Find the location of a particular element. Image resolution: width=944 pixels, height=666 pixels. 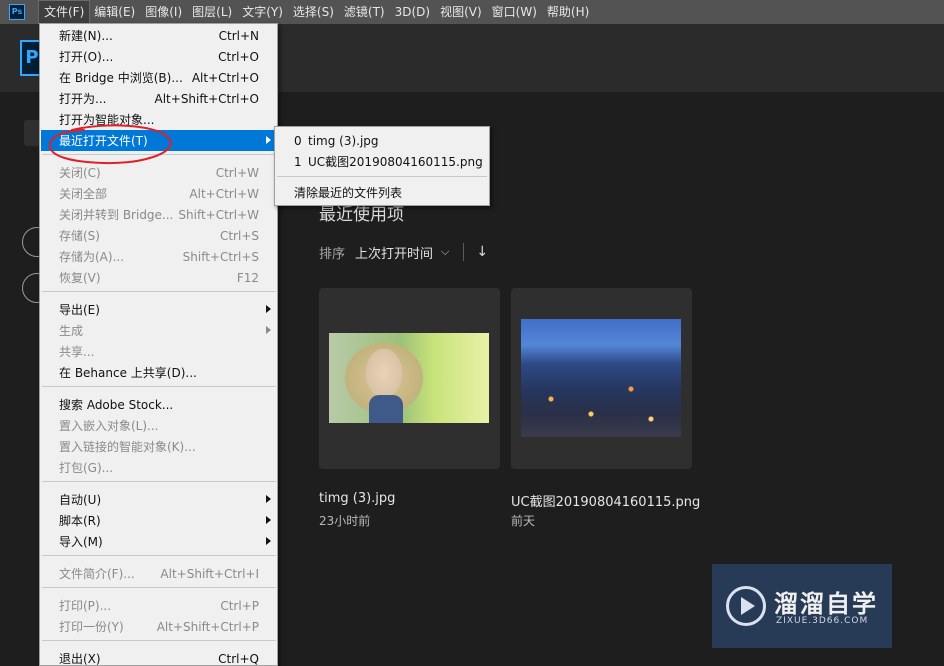

menu-item-revert: 恢复(V) F12 is located at coordinates (159, 277).